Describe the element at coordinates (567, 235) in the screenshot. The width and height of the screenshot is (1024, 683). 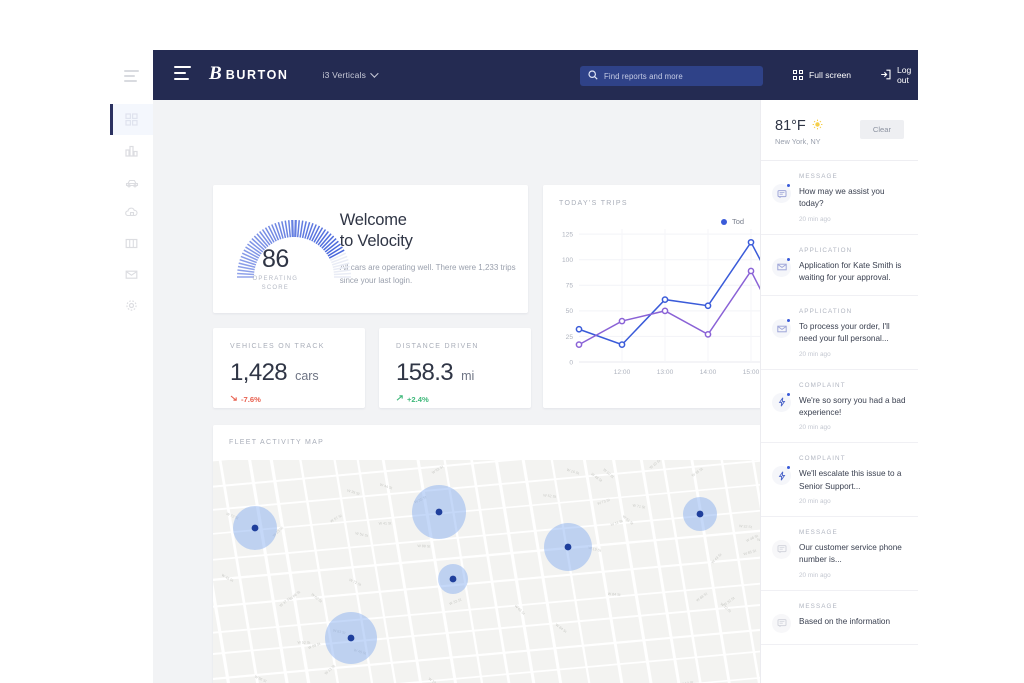
I see `svg-text: 125` at that location.